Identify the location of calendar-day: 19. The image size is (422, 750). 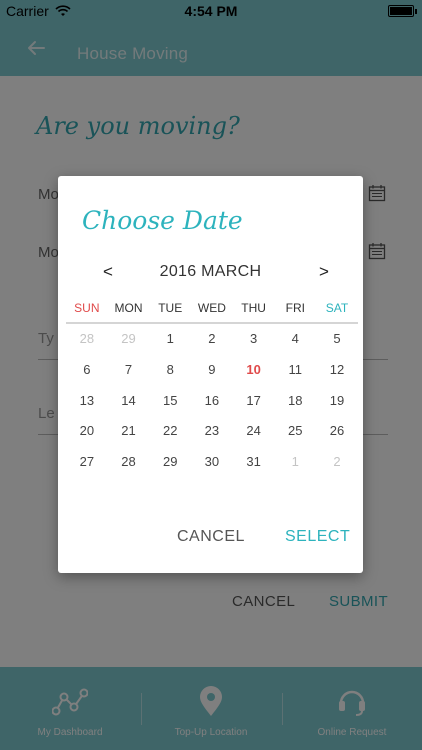
(337, 401).